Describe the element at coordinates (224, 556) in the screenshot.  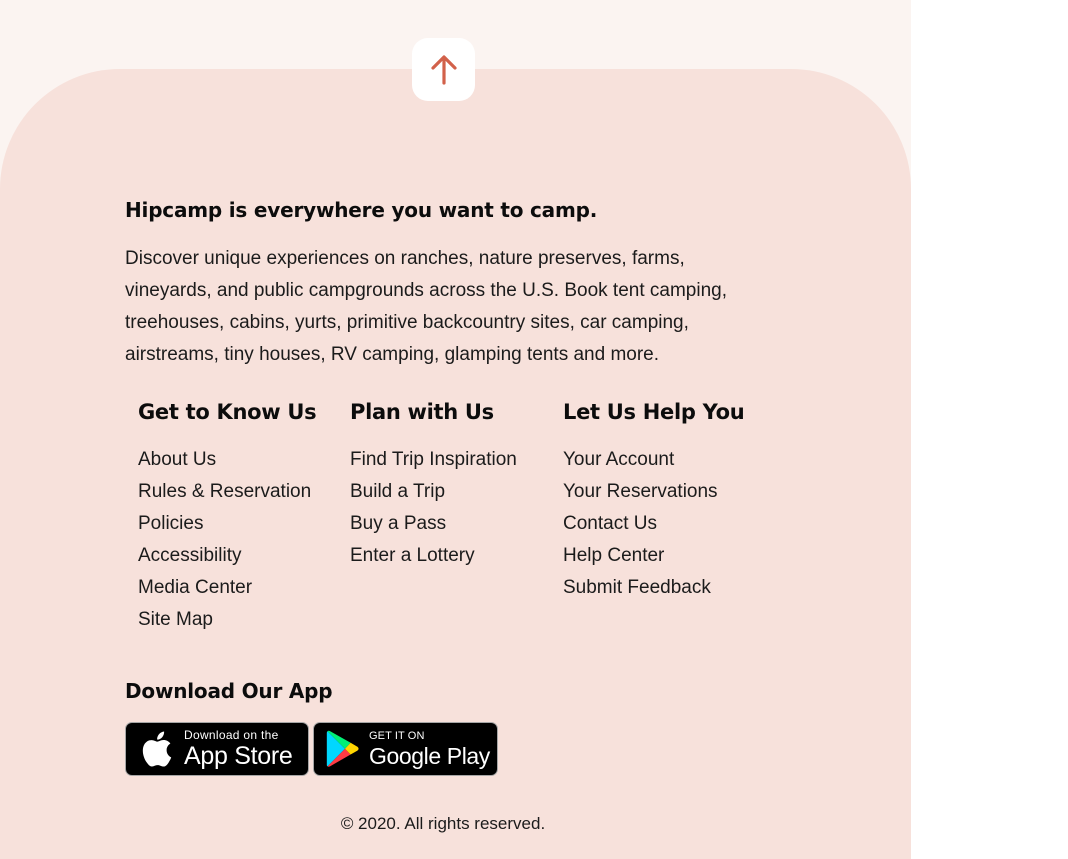
I see `footer-link-accessibility: Accessibility` at that location.